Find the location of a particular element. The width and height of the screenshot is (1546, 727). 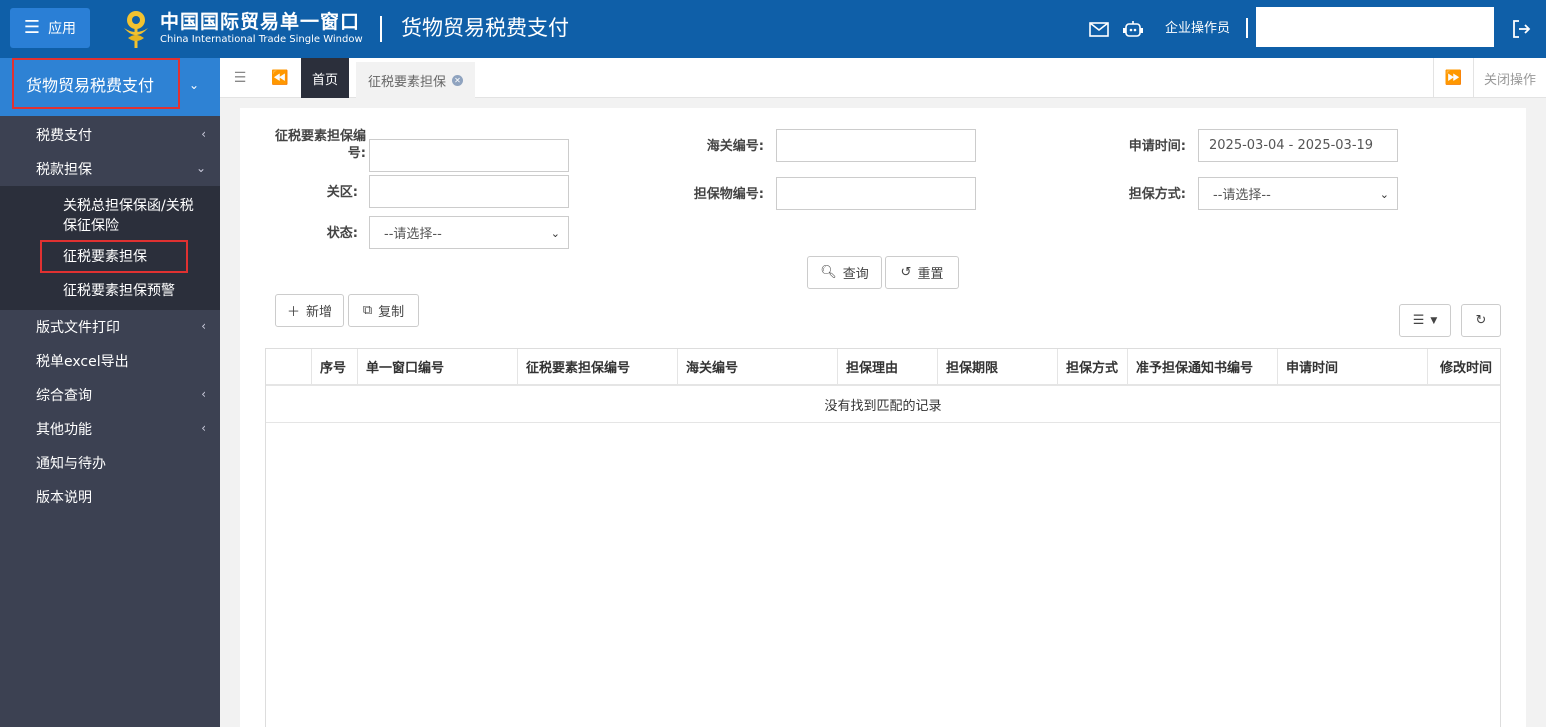

submenu-item-label: 关税总担保保函/关税保征保险 is located at coordinates (128, 216).